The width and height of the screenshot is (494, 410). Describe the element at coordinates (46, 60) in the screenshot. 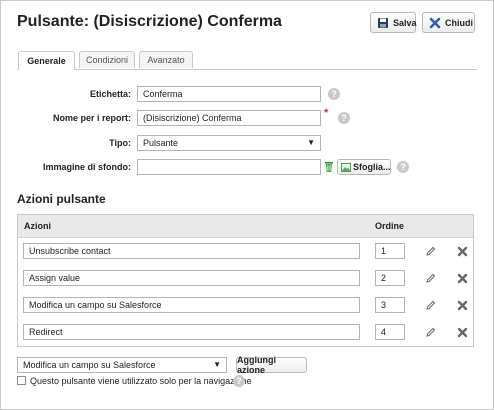

I see `tab-generale: Generale` at that location.